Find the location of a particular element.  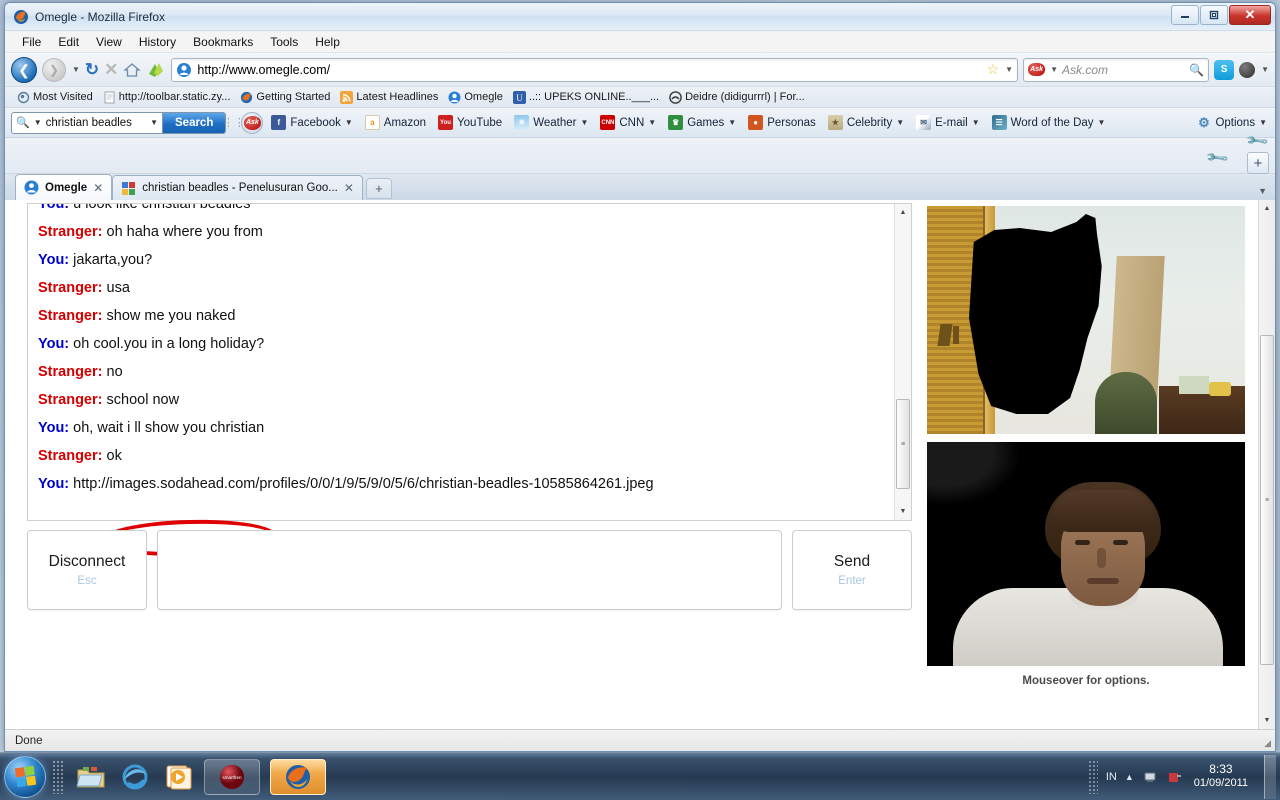

back-button: ❮ is located at coordinates (24, 69).